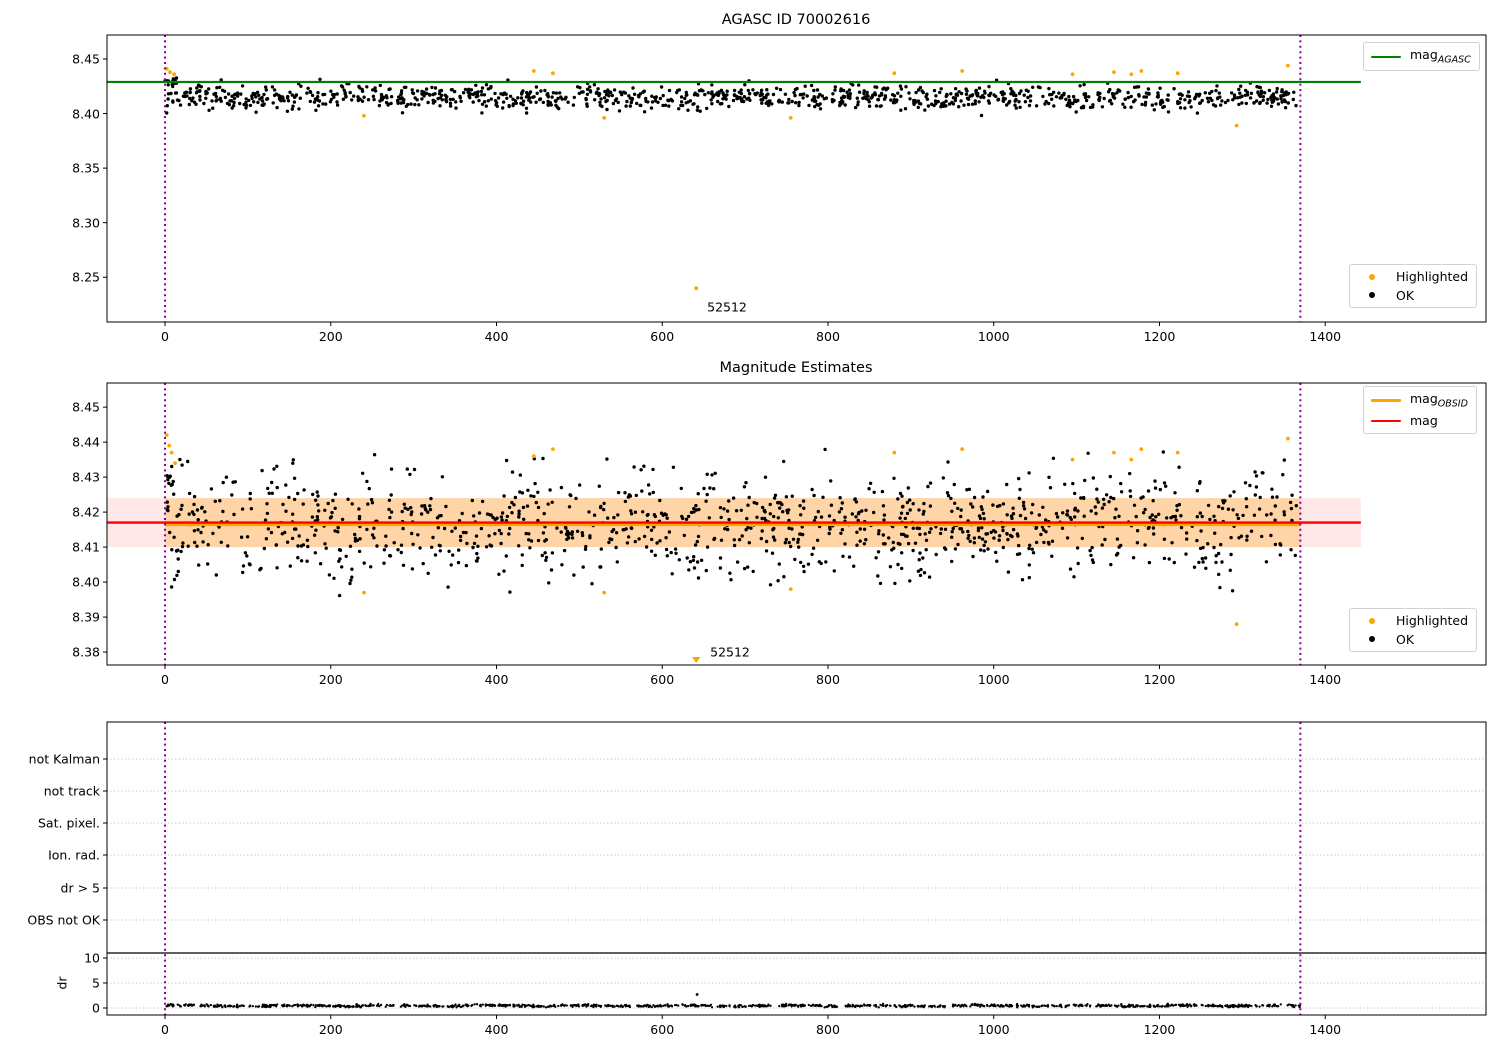 Image resolution: width=1500 pixels, height=1050 pixels. Describe the element at coordinates (697, 994) in the screenshot. I see `dr-outlier-point` at that location.